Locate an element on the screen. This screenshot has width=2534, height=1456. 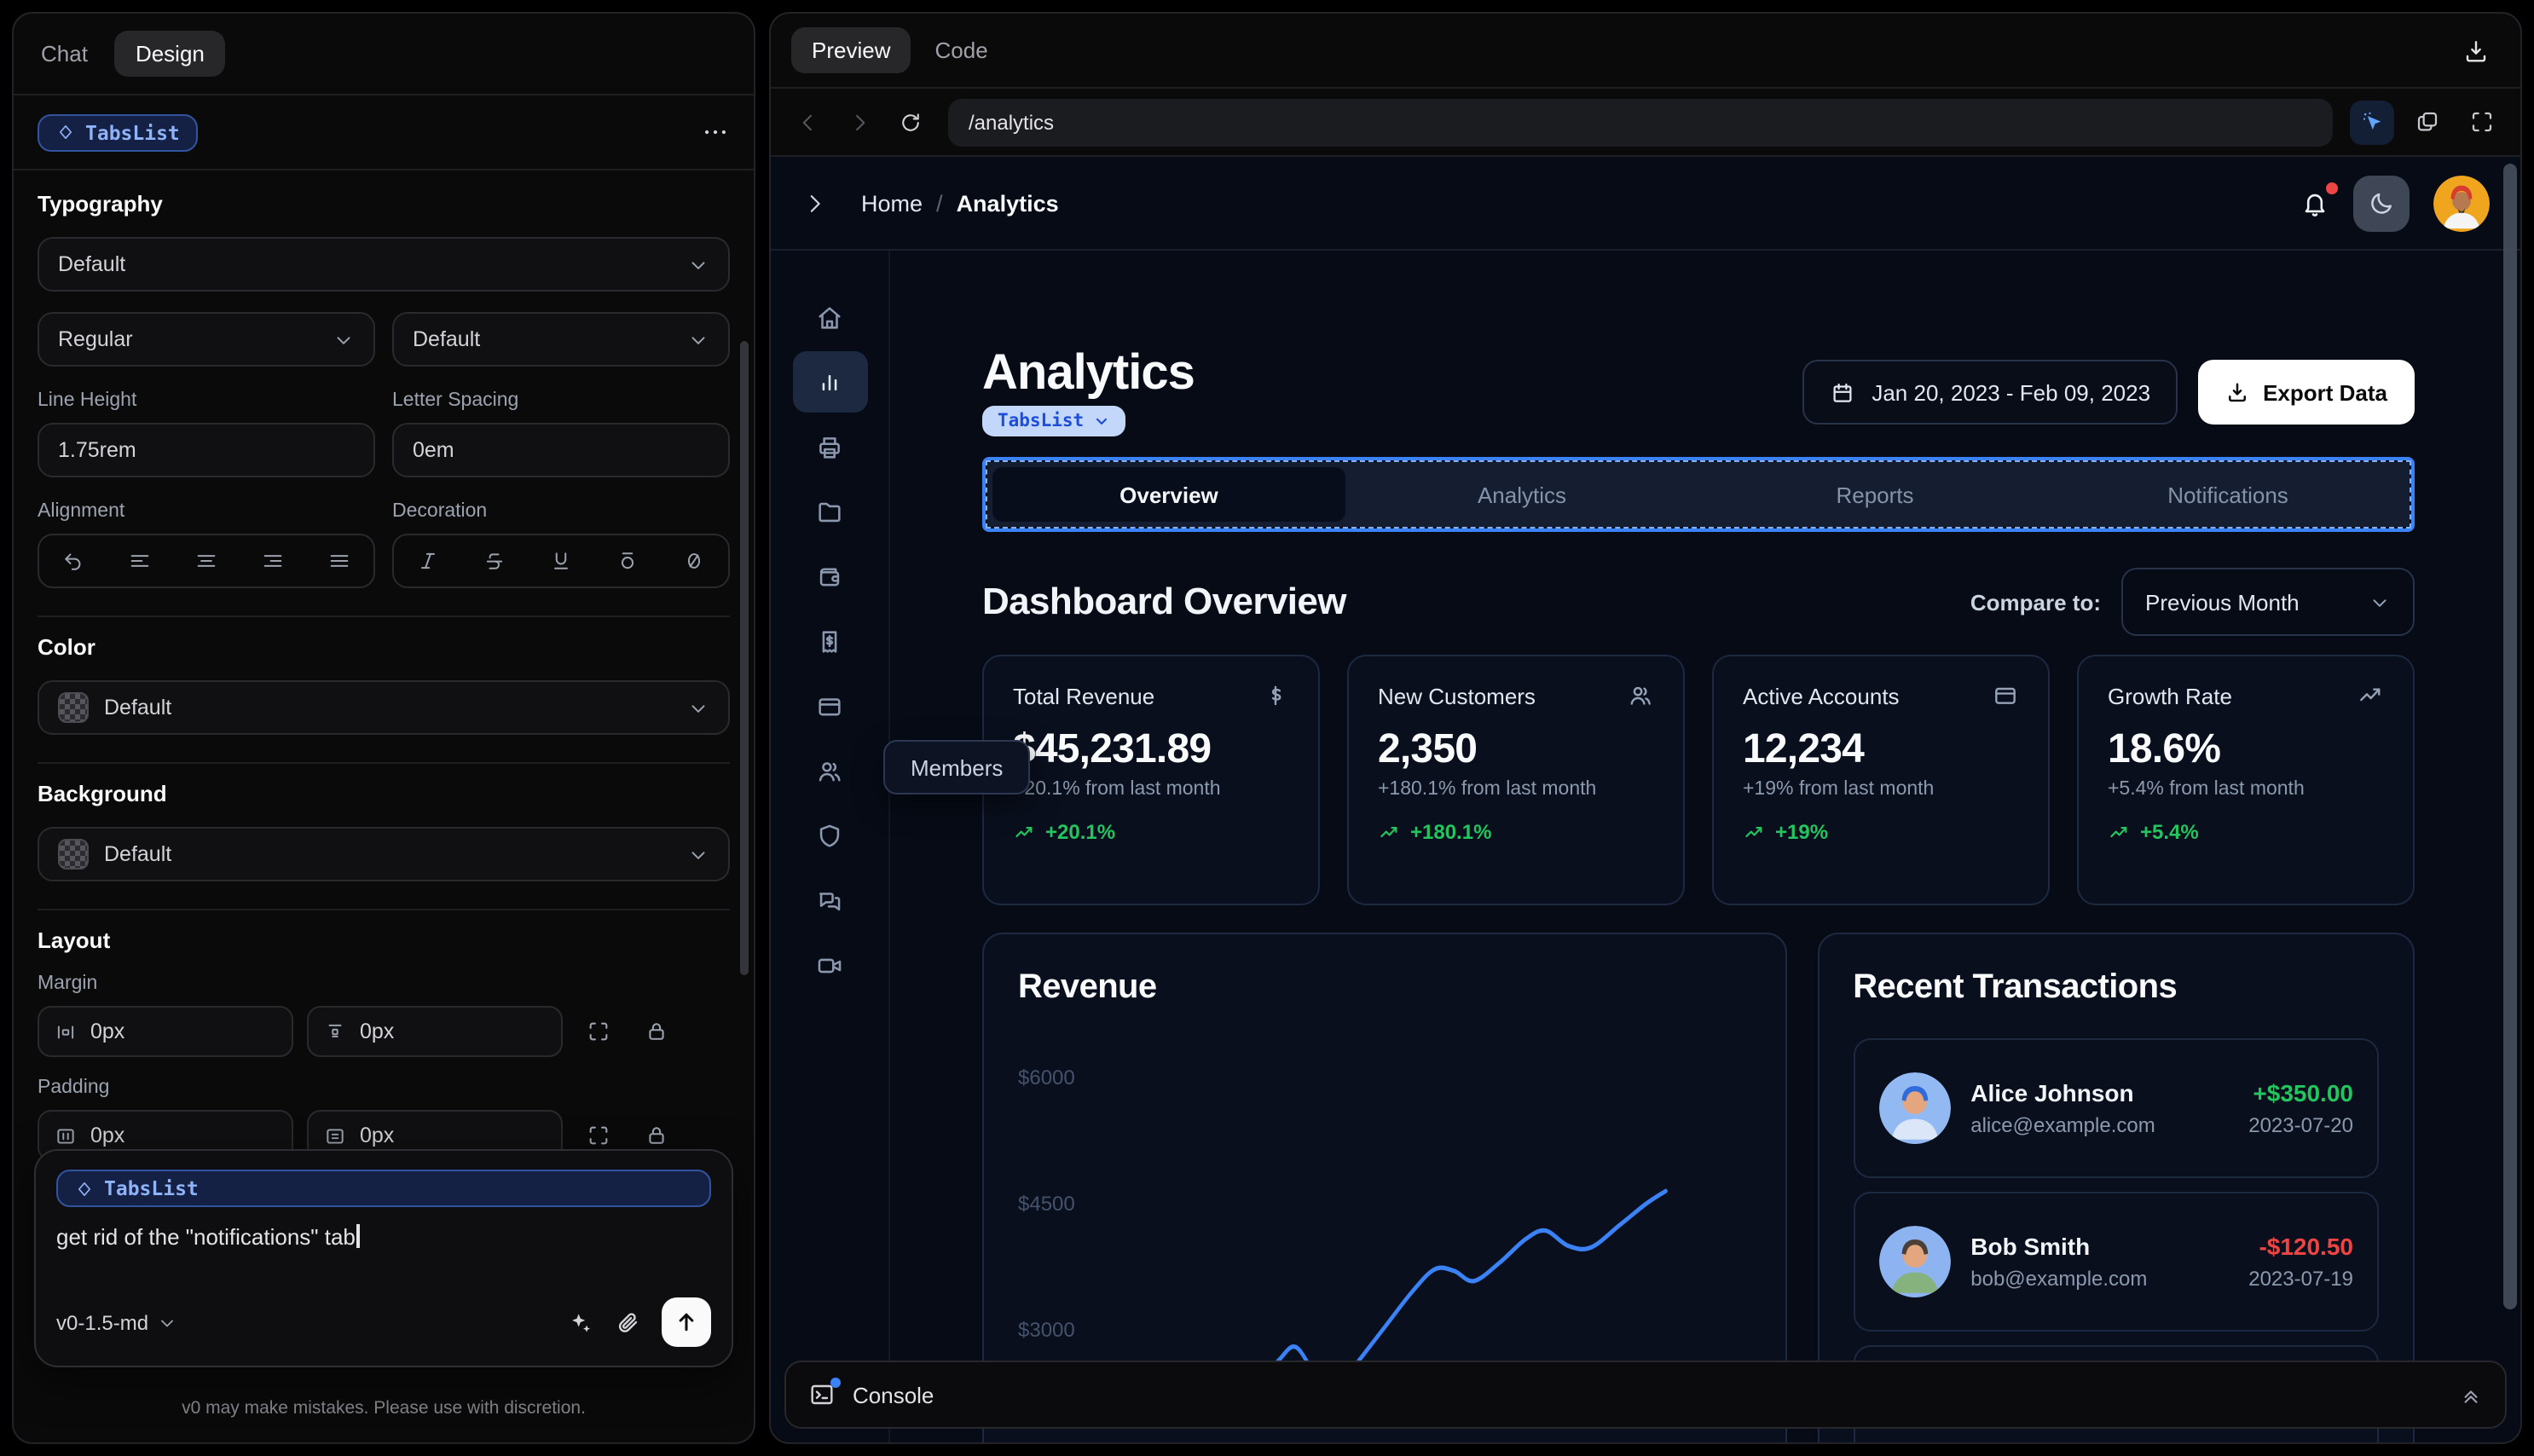
console-bar: Console is located at coordinates (1645, 1395).